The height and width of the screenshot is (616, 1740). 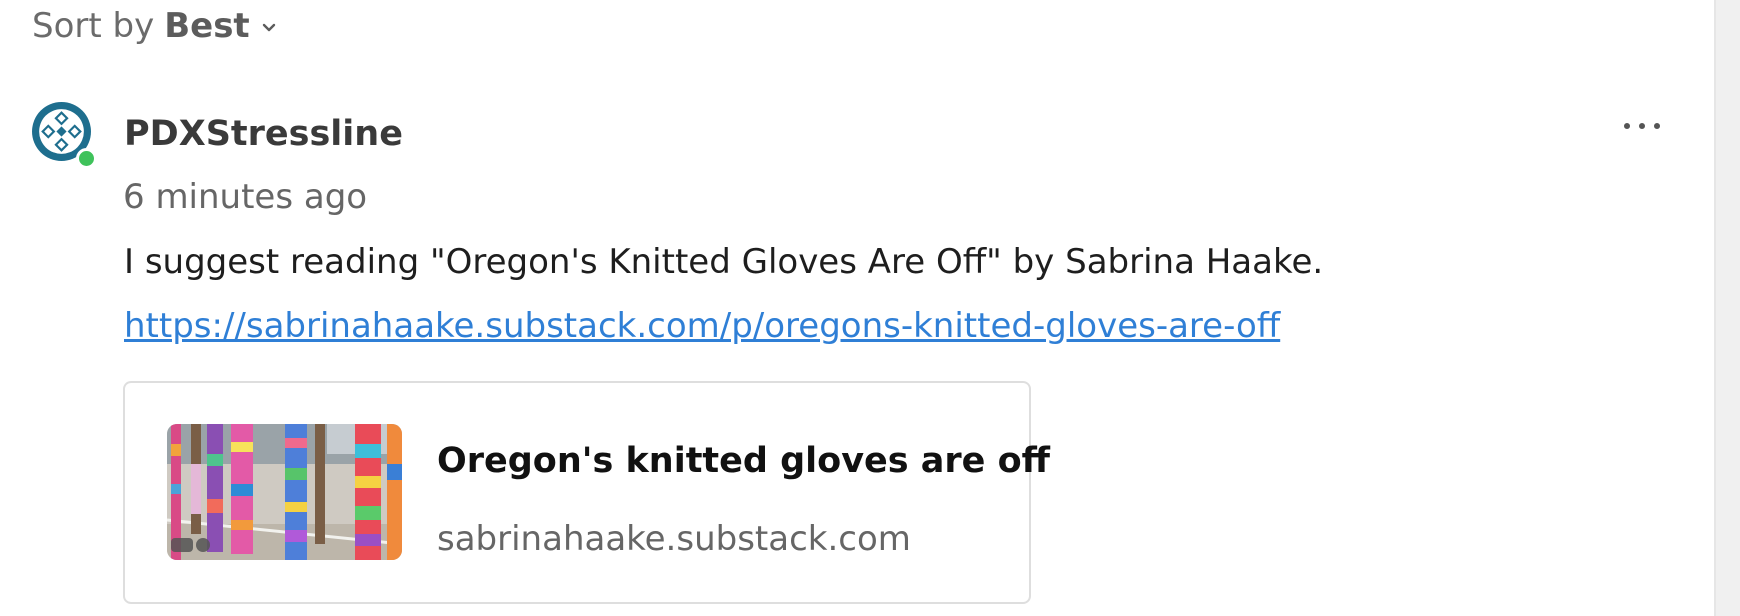 I want to click on link-preview-title: Oregon's knitted gloves are off, so click(x=743, y=461).